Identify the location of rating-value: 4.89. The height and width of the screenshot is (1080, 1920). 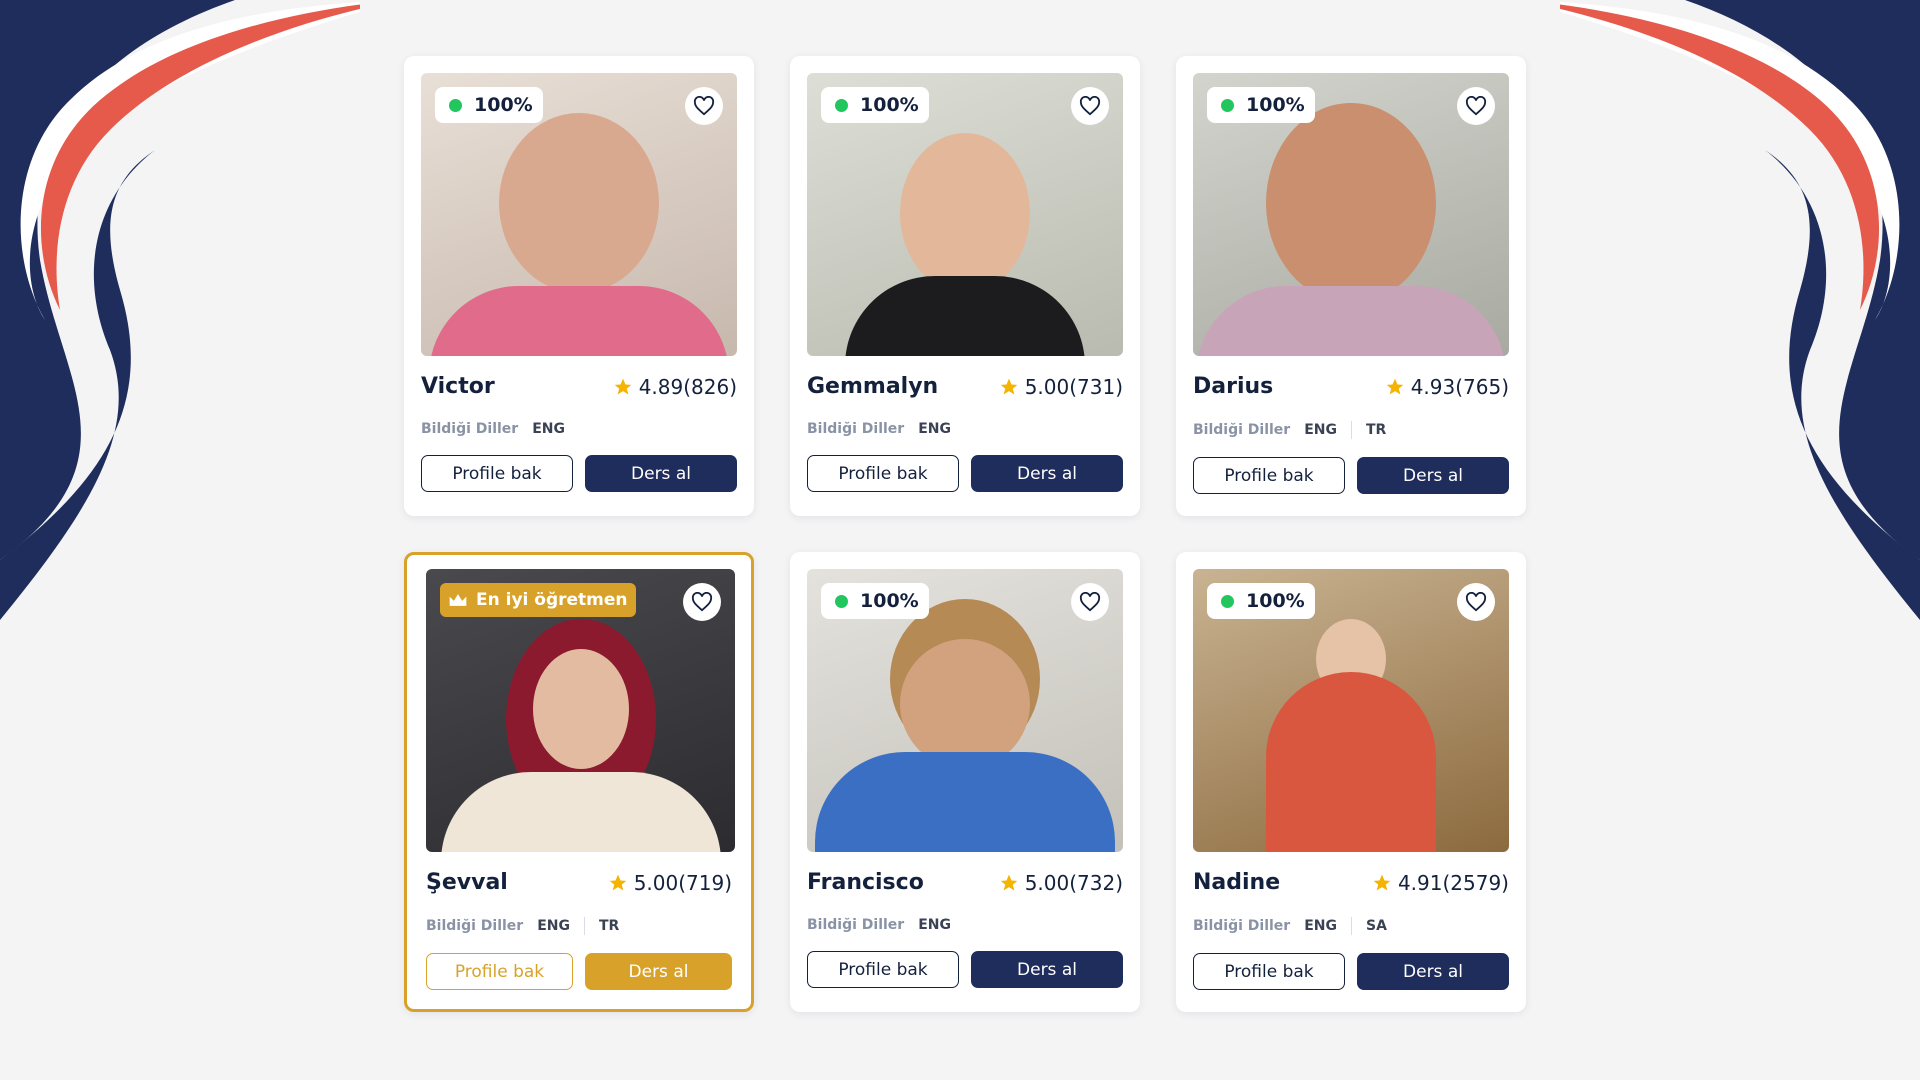
(661, 386).